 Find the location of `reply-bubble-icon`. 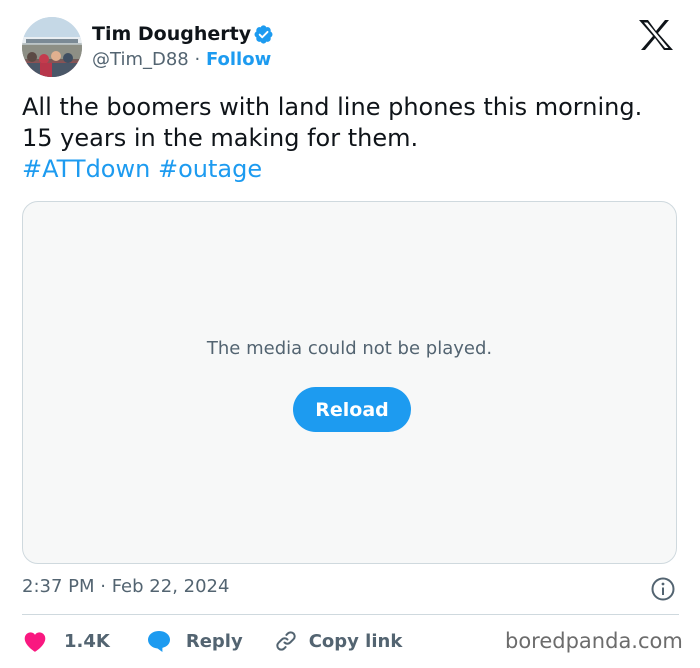

reply-bubble-icon is located at coordinates (158, 641).